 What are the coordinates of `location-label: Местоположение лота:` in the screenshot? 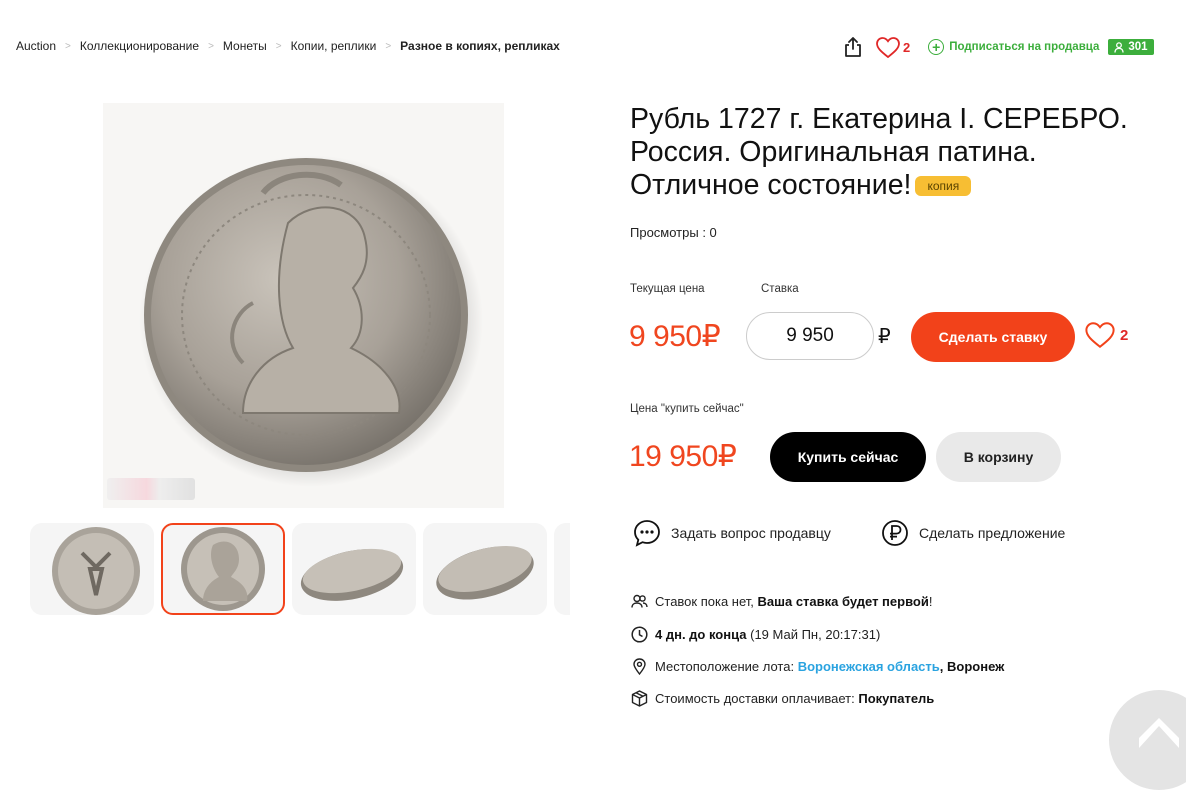 It's located at (725, 666).